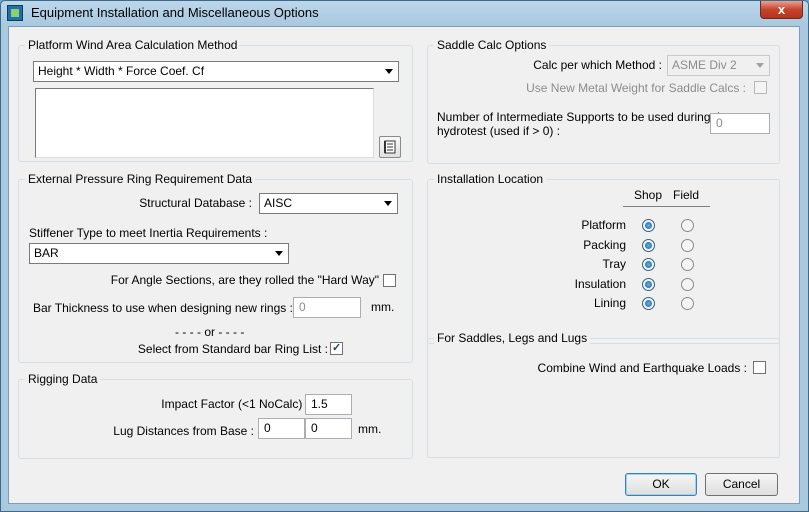 The width and height of the screenshot is (809, 512). Describe the element at coordinates (614, 264) in the screenshot. I see `row-label-tray: Tray` at that location.